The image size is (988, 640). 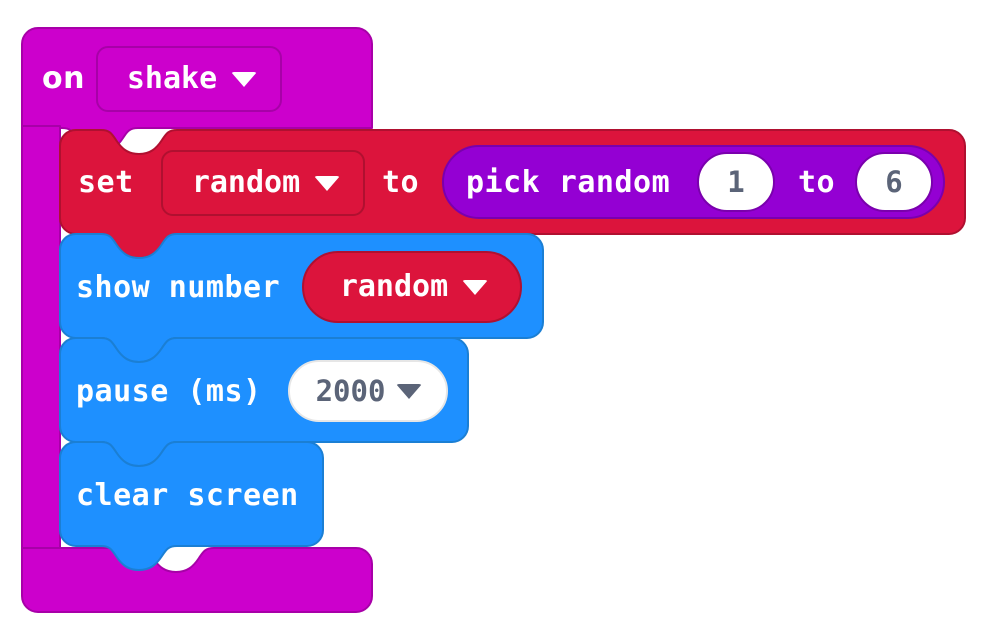 I want to click on pick-random-max-input: 6, so click(x=894, y=182).